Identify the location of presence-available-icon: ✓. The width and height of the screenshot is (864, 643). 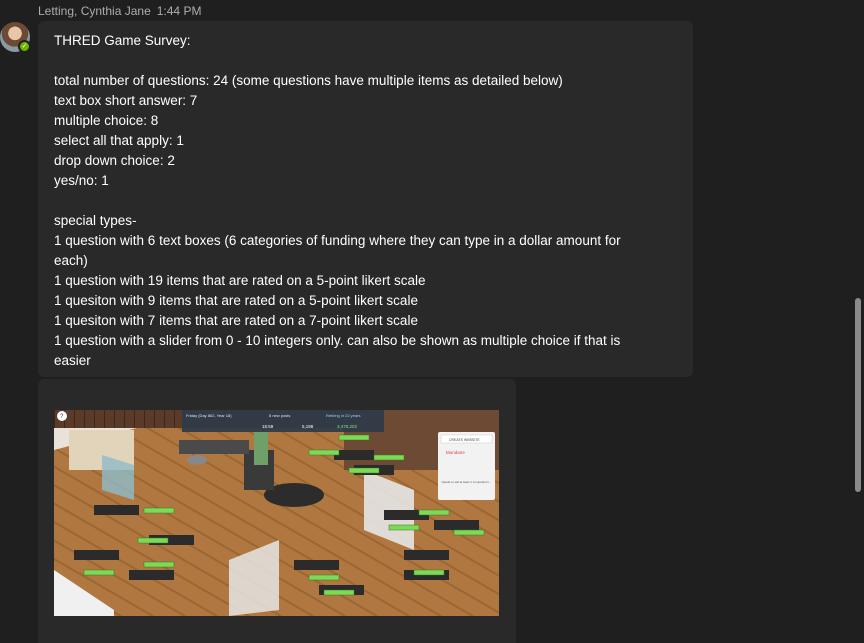
(24, 46).